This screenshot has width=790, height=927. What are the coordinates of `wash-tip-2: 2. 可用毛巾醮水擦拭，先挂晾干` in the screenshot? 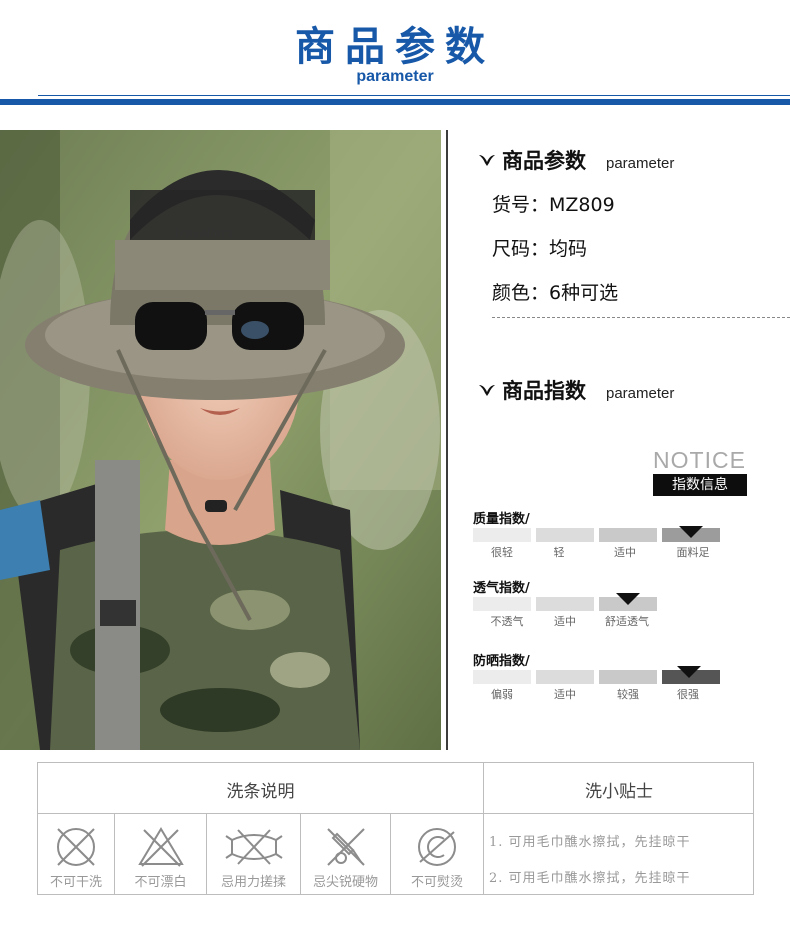 It's located at (590, 878).